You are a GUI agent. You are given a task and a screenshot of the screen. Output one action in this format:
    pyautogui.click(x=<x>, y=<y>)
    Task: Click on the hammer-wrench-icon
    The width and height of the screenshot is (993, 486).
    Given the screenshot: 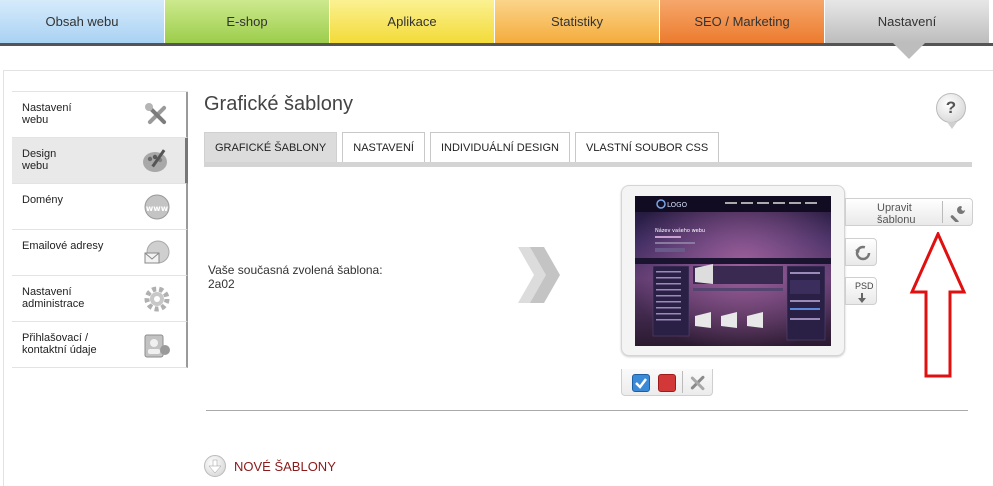 What is the action you would take?
    pyautogui.click(x=698, y=383)
    